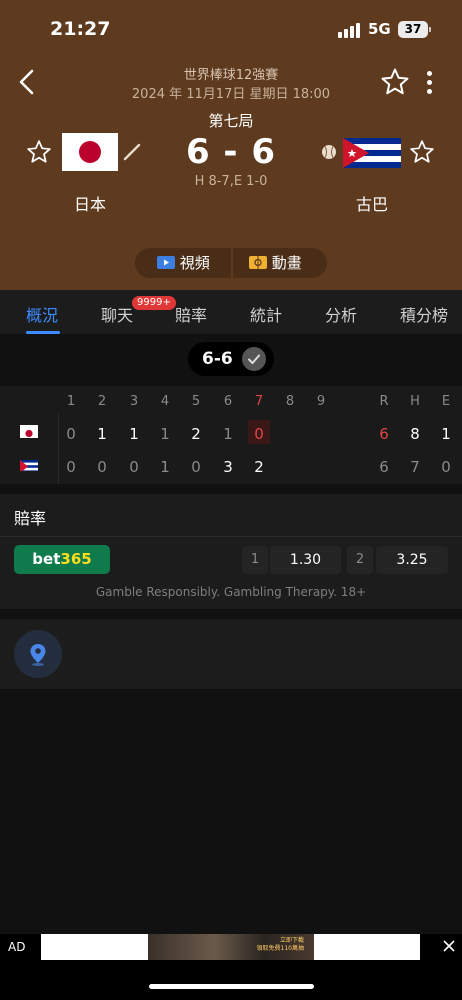 The image size is (462, 1000). I want to click on video-icon, so click(166, 262).